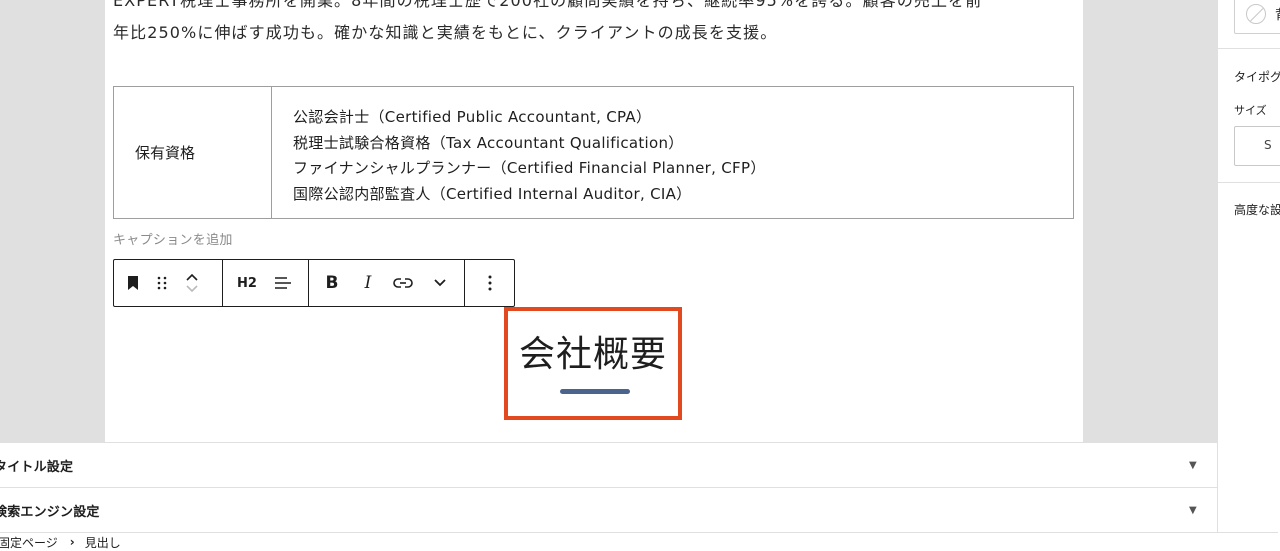  What do you see at coordinates (103, 542) in the screenshot?
I see `breadcrumb-item-heading: 見出し` at bounding box center [103, 542].